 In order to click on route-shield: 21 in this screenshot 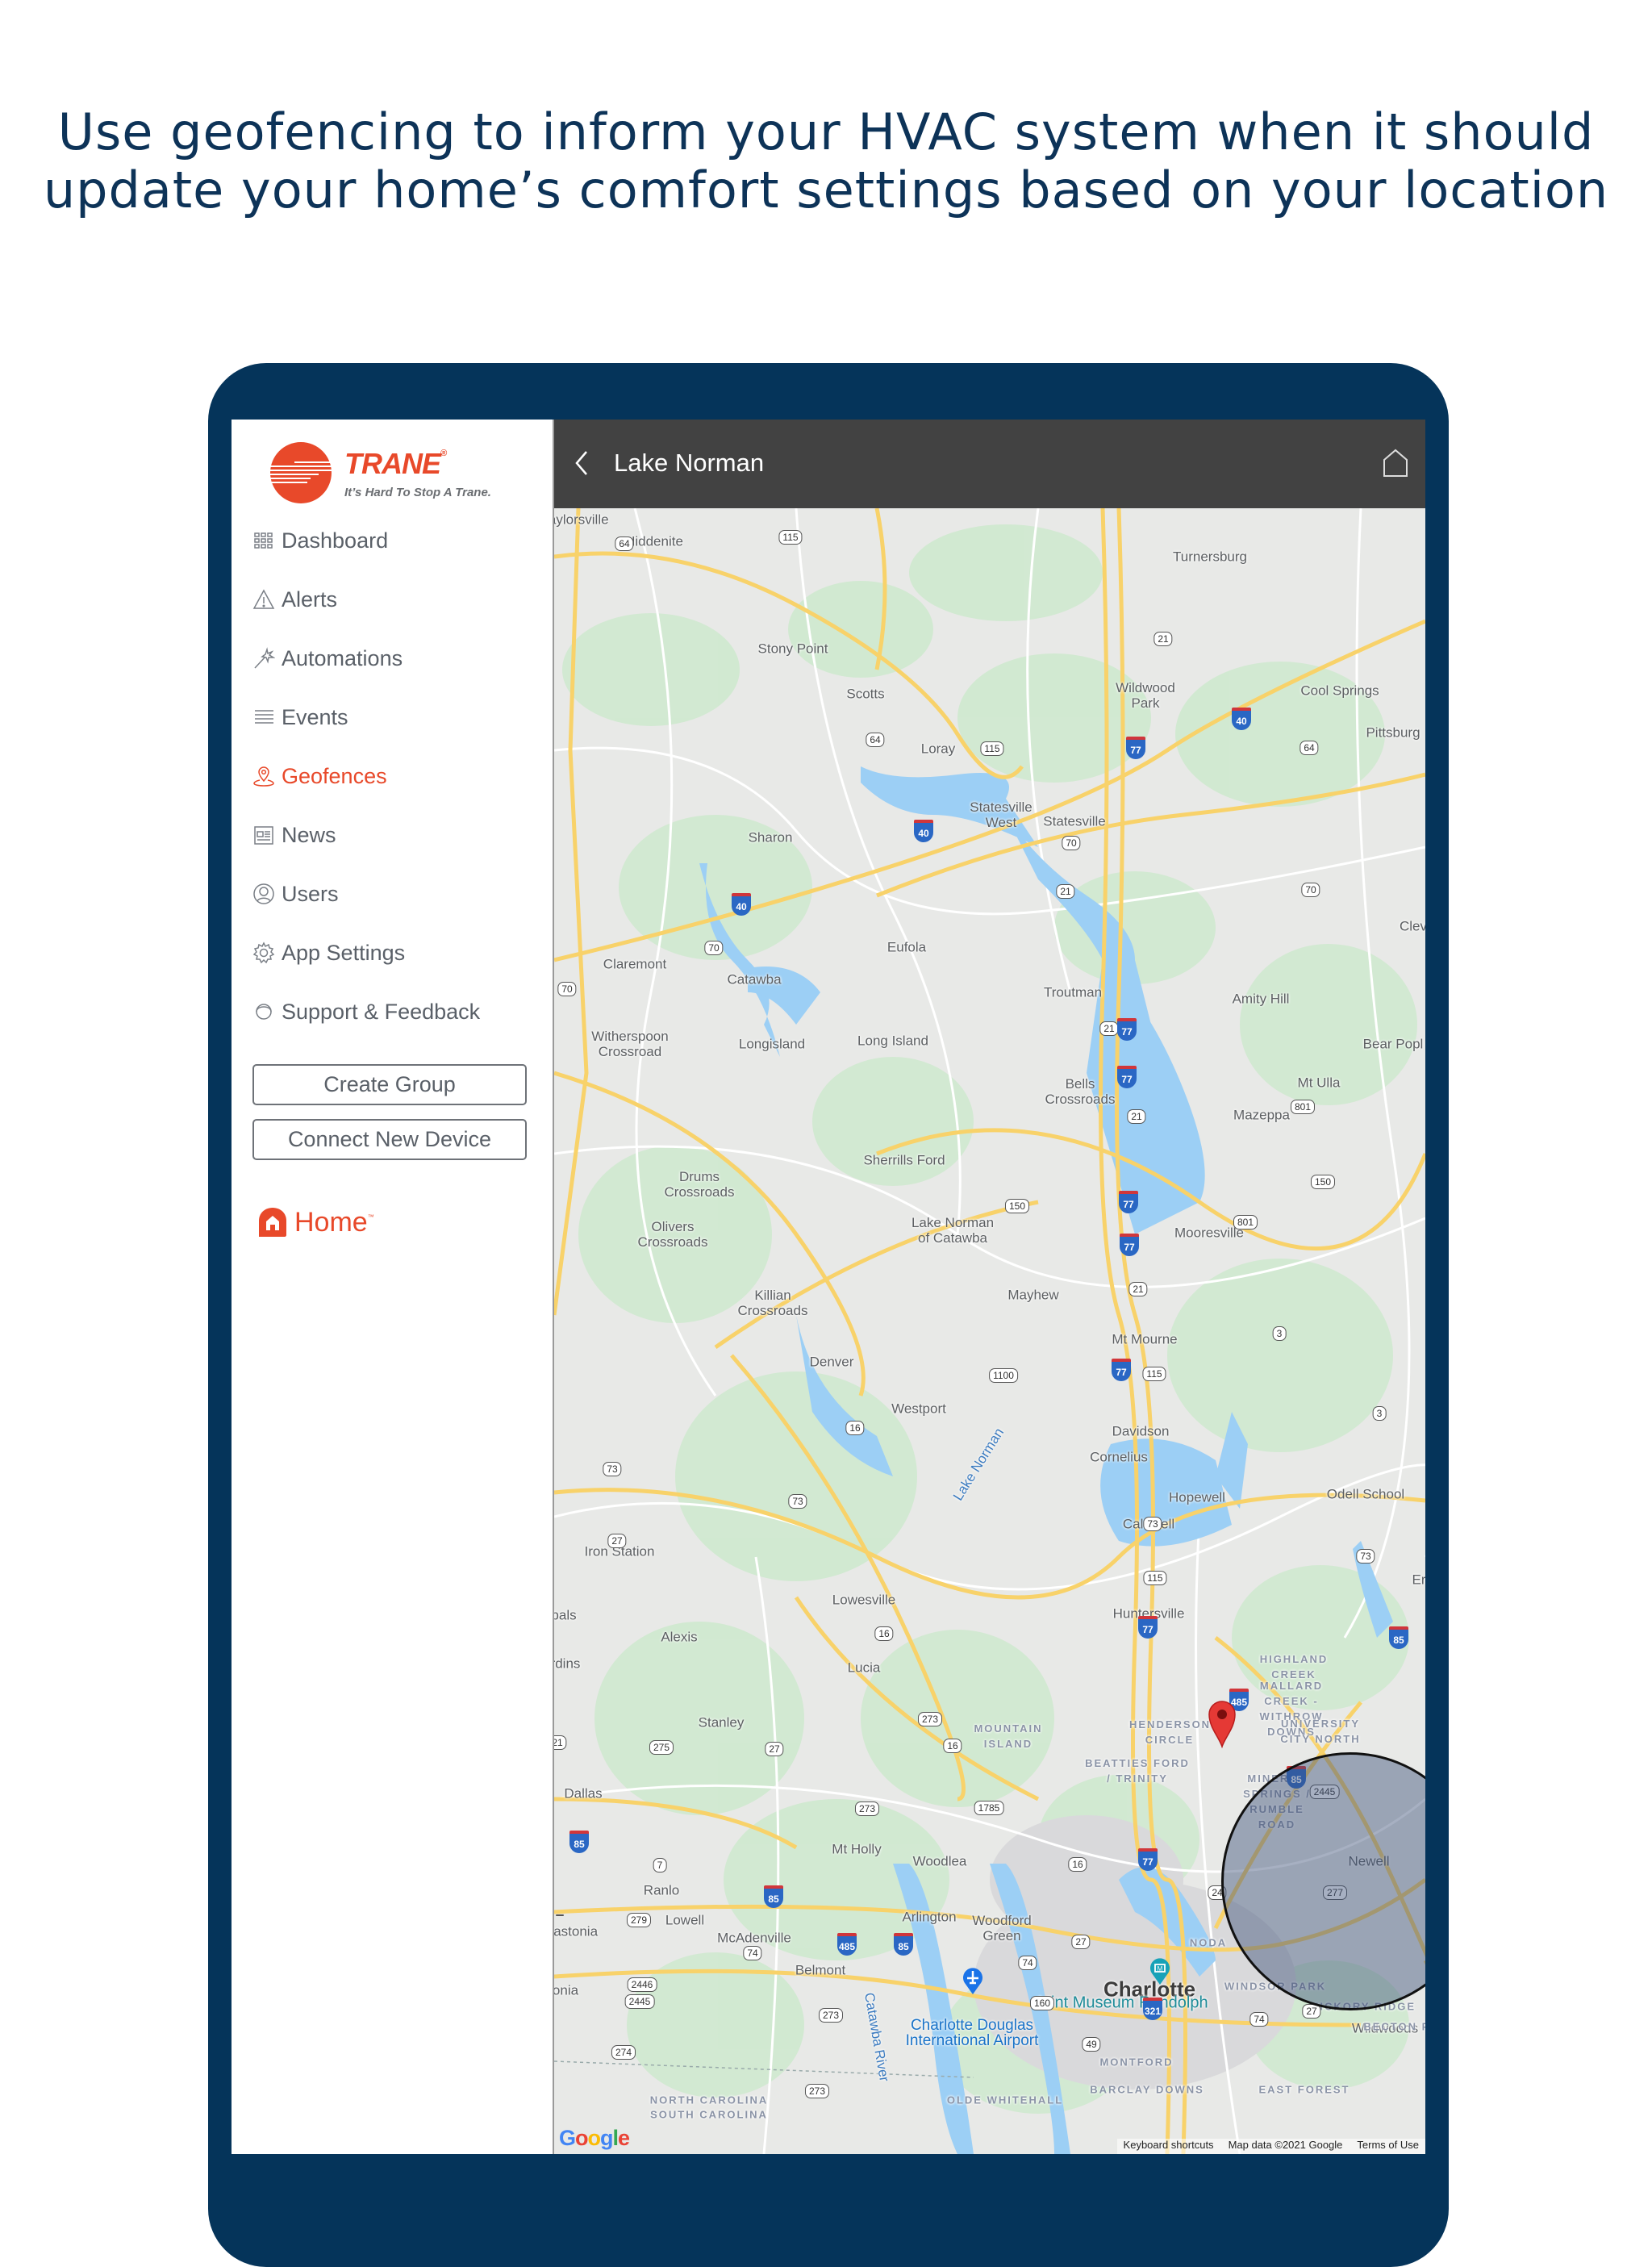, I will do `click(1065, 891)`.